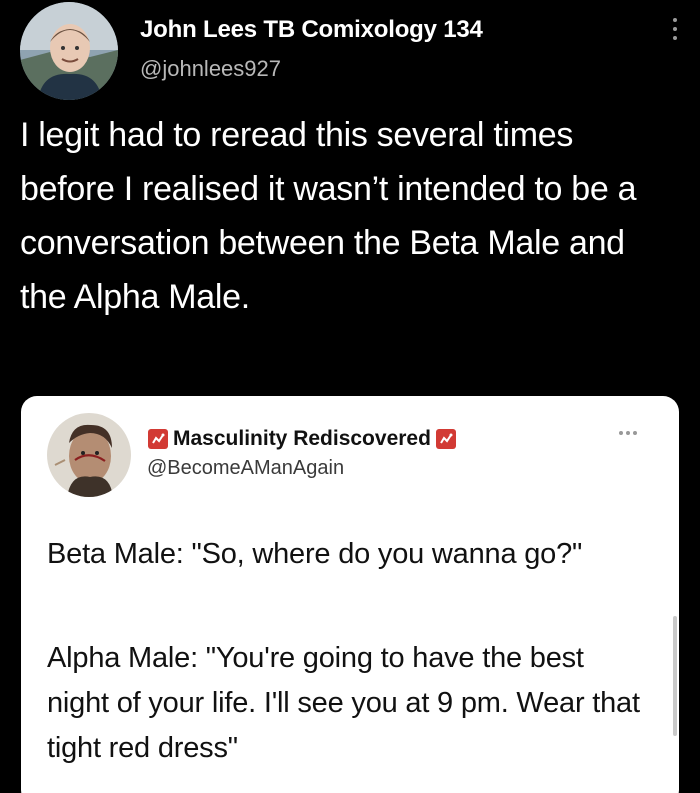 The width and height of the screenshot is (700, 793). I want to click on avatar-image-icon, so click(69, 51).